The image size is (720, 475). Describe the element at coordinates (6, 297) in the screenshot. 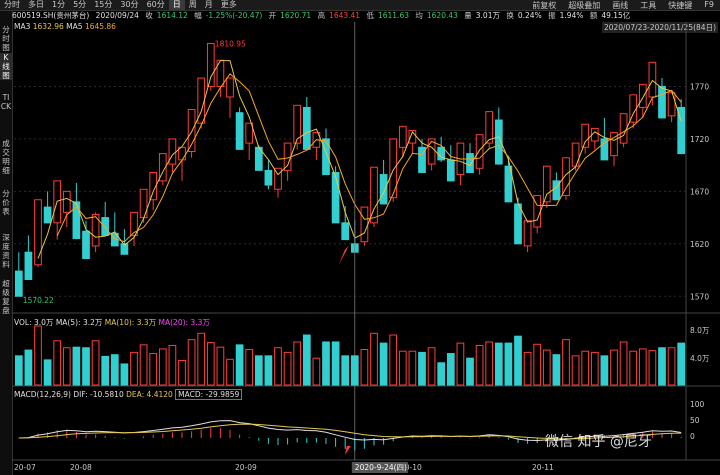

I see `sidebar-item-6: 超级复盘` at that location.